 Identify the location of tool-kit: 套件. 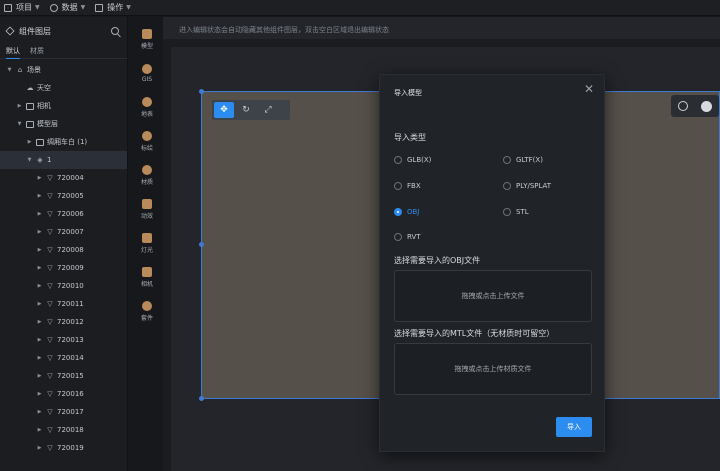
(147, 311).